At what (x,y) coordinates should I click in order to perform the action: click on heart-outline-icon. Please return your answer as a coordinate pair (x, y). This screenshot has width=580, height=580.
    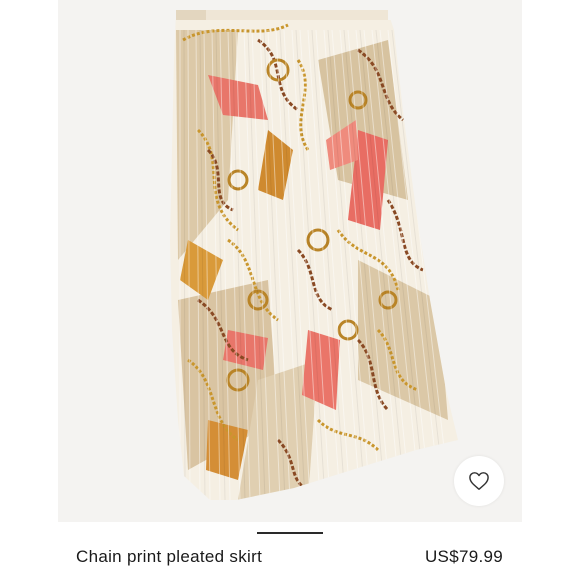
    Looking at the image, I should click on (479, 481).